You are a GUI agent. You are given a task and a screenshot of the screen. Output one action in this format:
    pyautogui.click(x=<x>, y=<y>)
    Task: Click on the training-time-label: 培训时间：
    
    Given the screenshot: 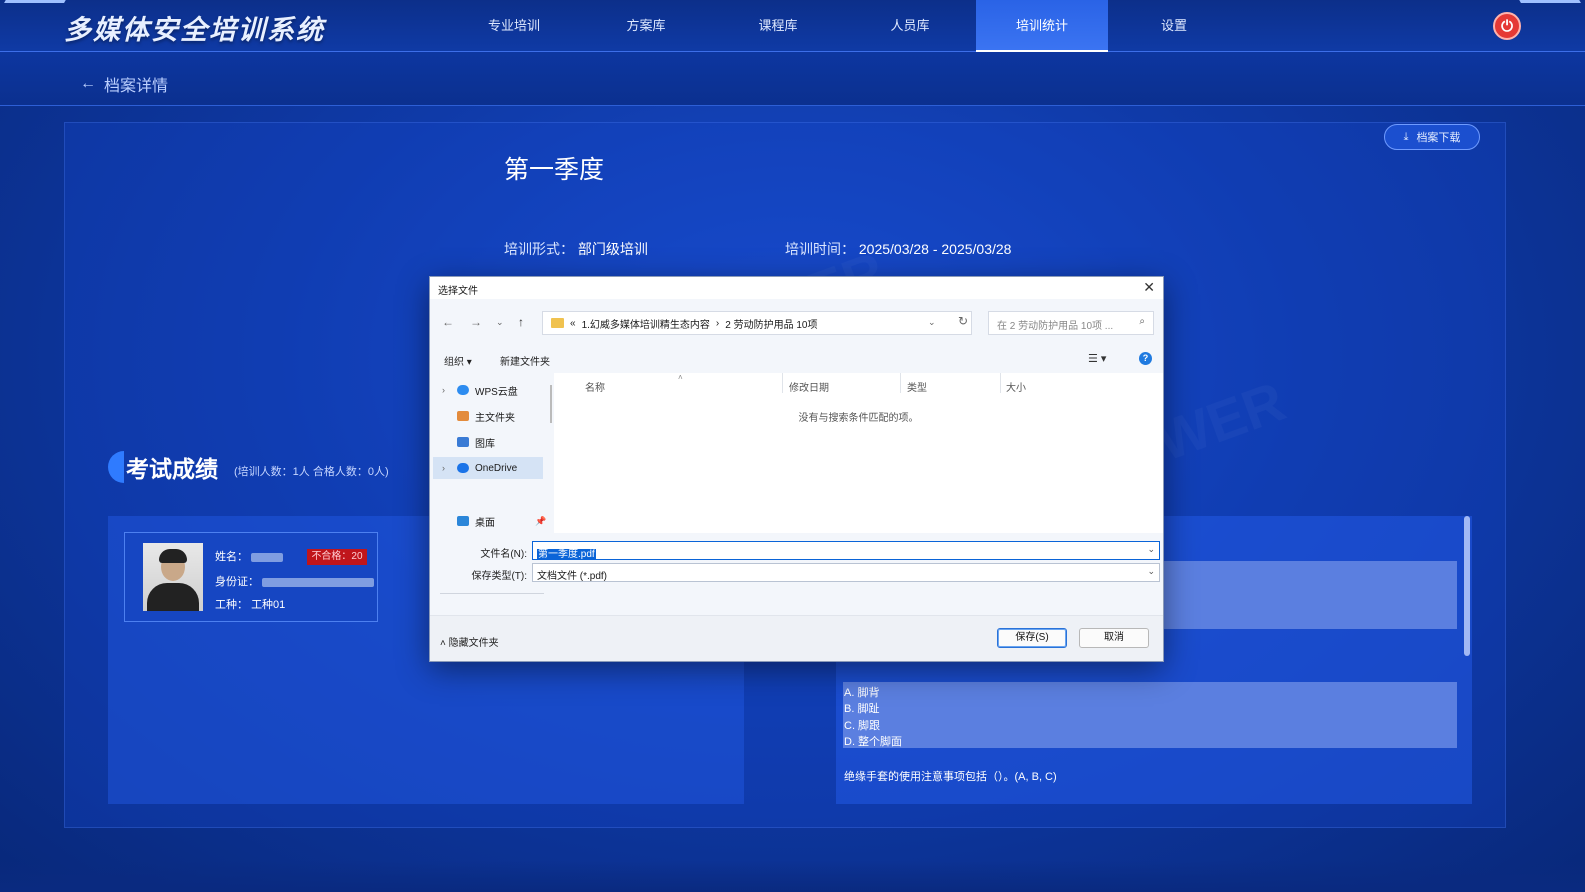 What is the action you would take?
    pyautogui.click(x=820, y=249)
    